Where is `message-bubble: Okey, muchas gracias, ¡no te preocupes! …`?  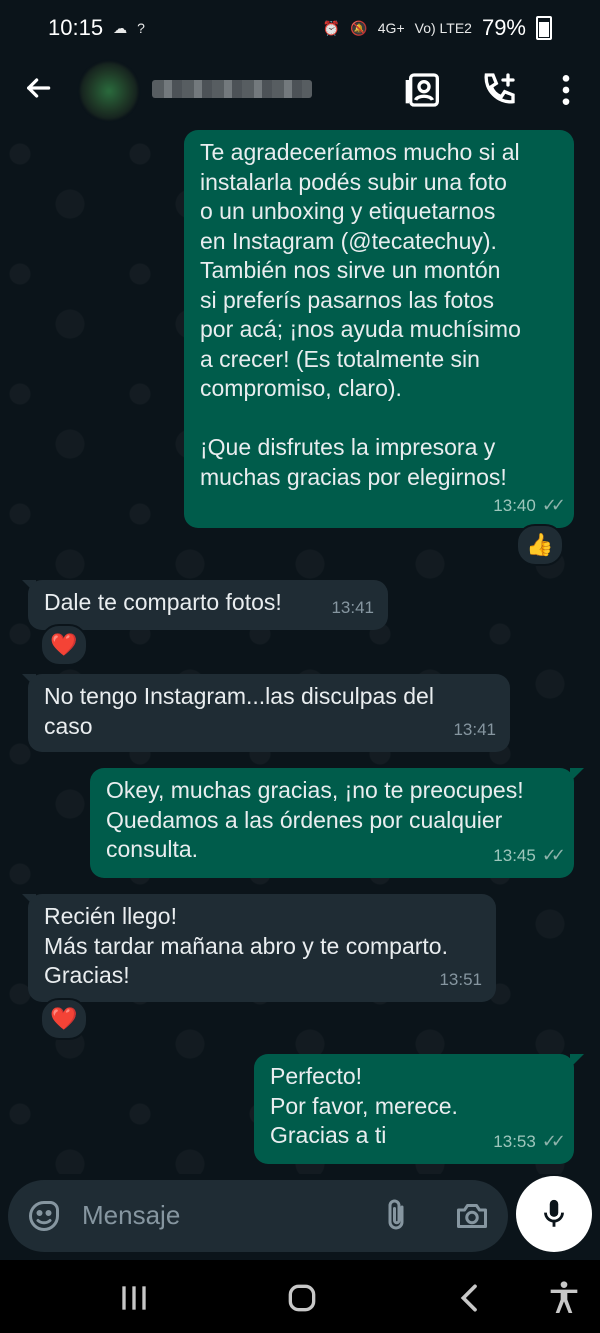 message-bubble: Okey, muchas gracias, ¡no te preocupes! … is located at coordinates (332, 823).